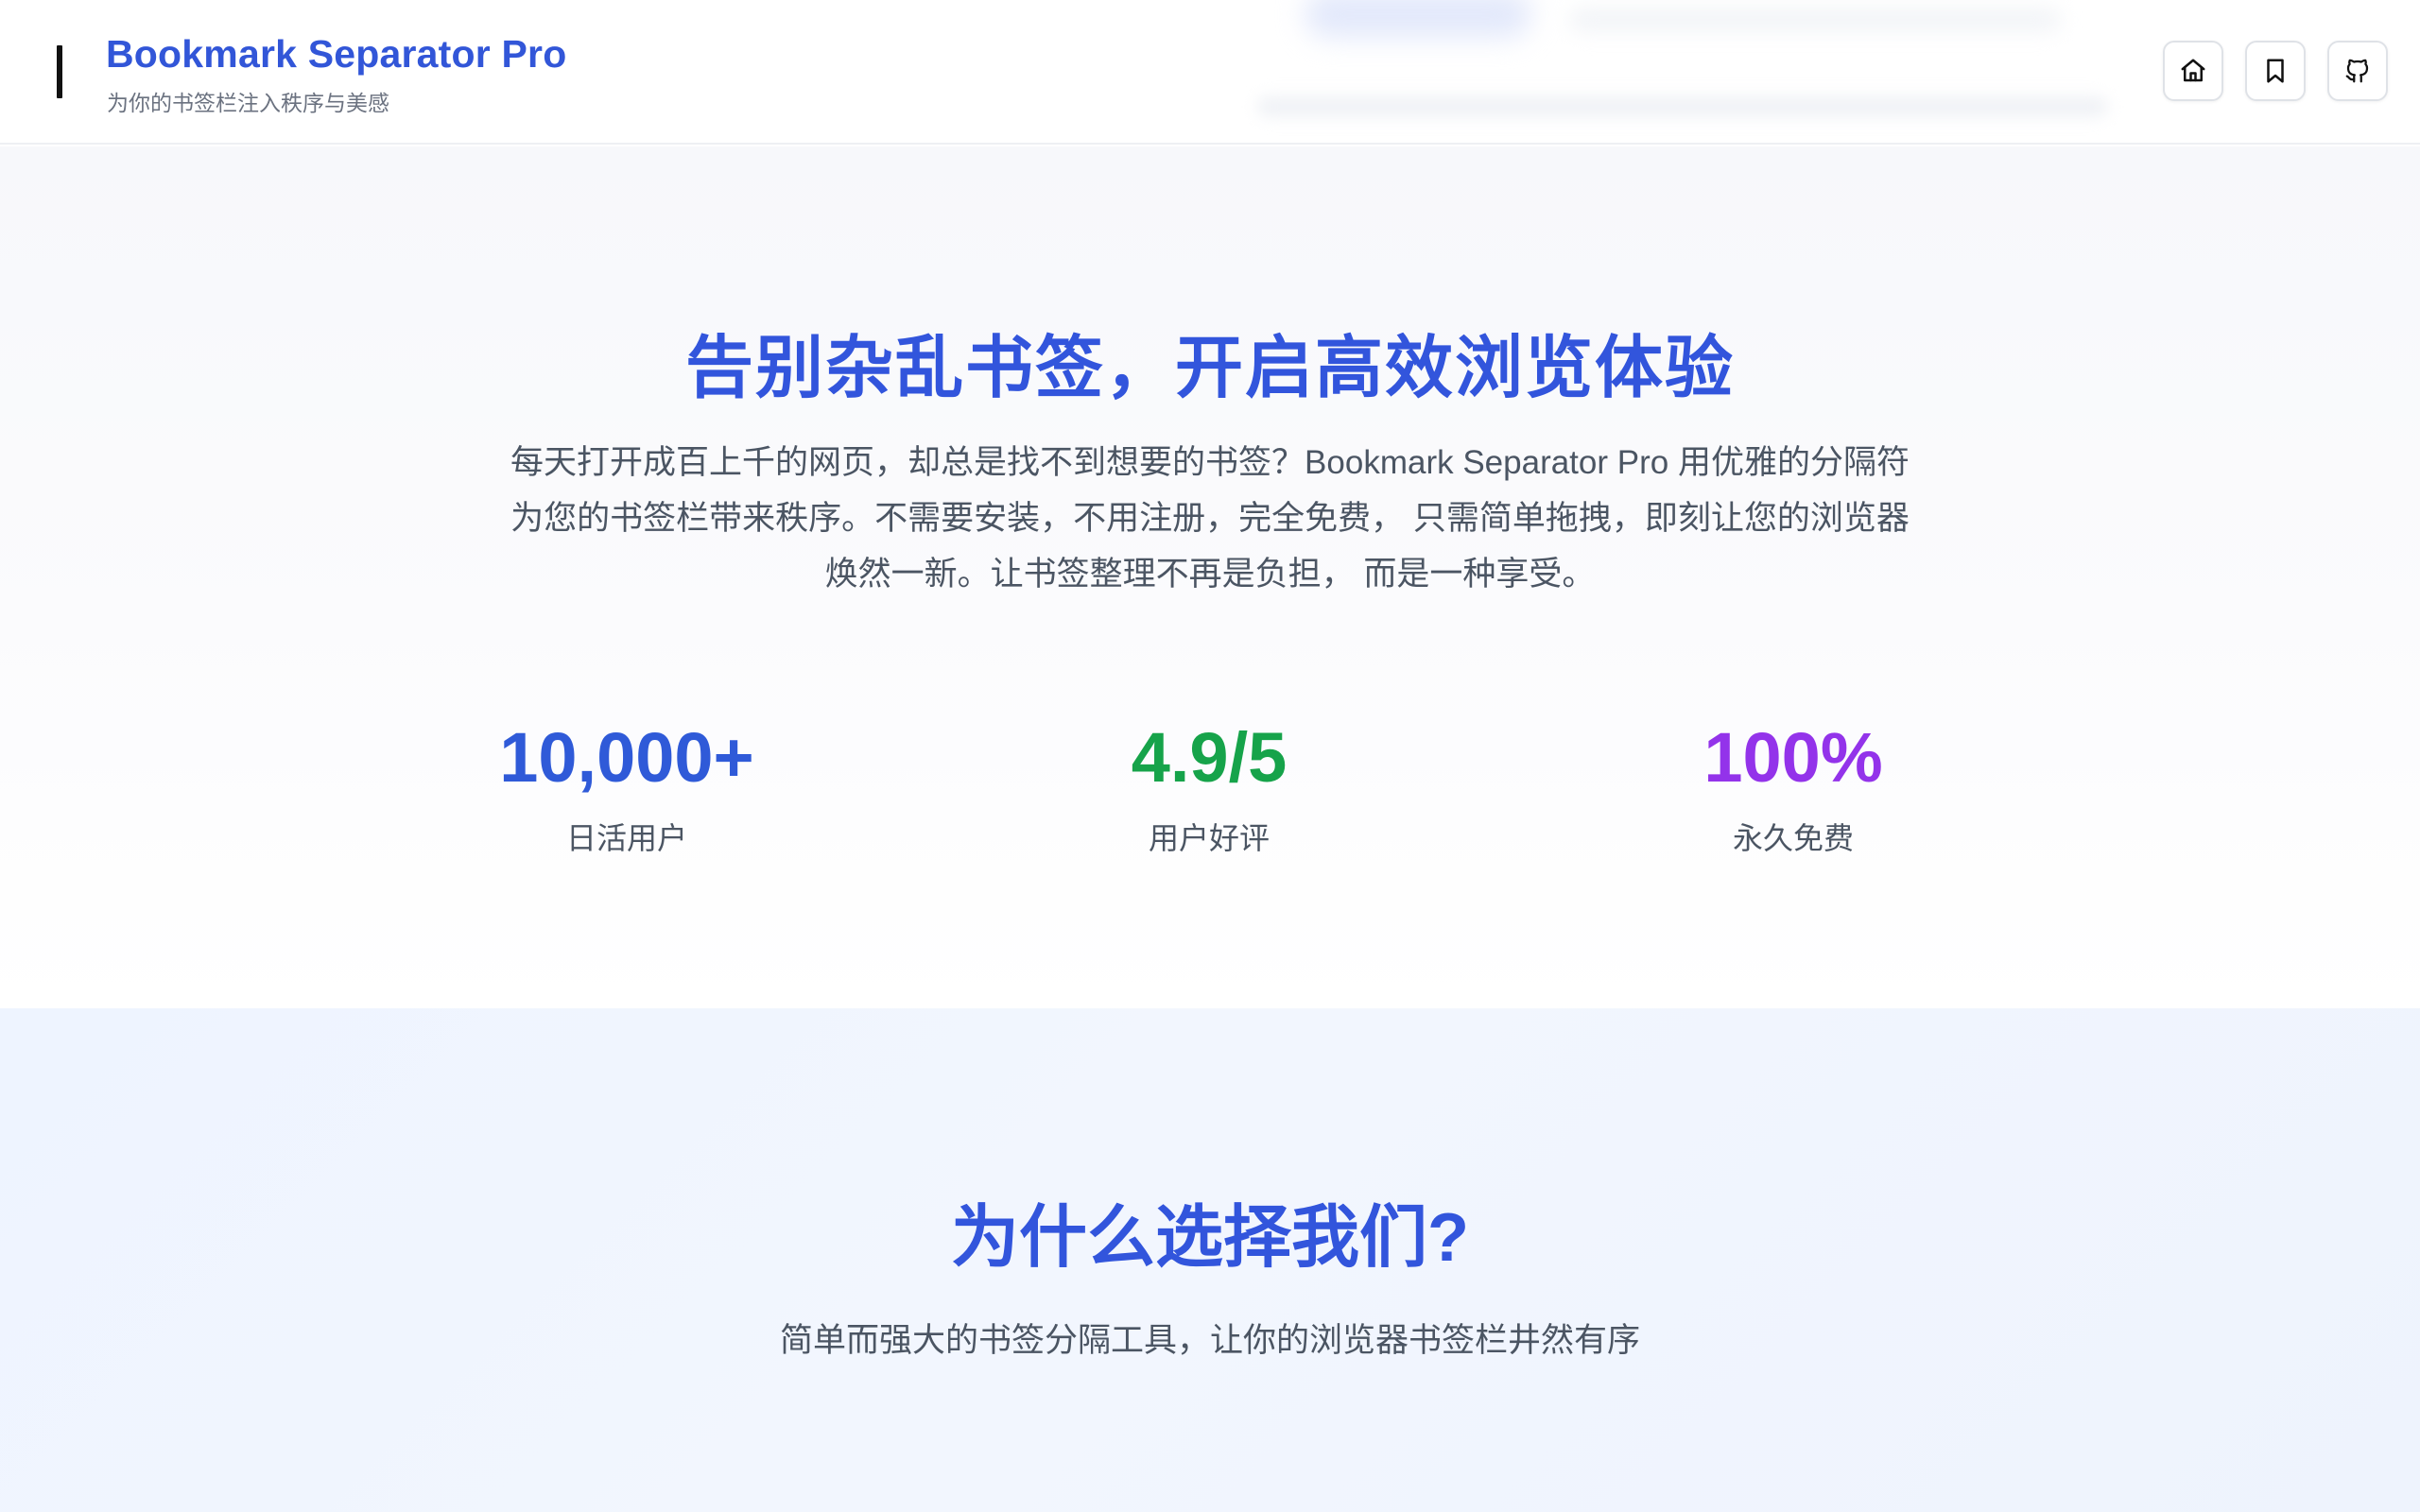 The height and width of the screenshot is (1512, 2420). Describe the element at coordinates (1210, 574) in the screenshot. I see `hero-description-line: 焕然一新。让书签整理不再是负担， 而是一种享受。` at that location.